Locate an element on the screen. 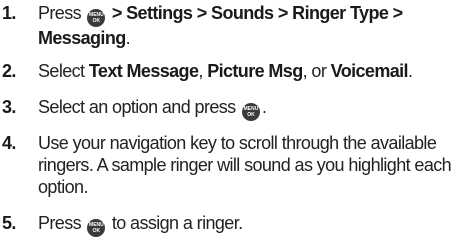 The height and width of the screenshot is (243, 475). punctuation: , is located at coordinates (200, 71).